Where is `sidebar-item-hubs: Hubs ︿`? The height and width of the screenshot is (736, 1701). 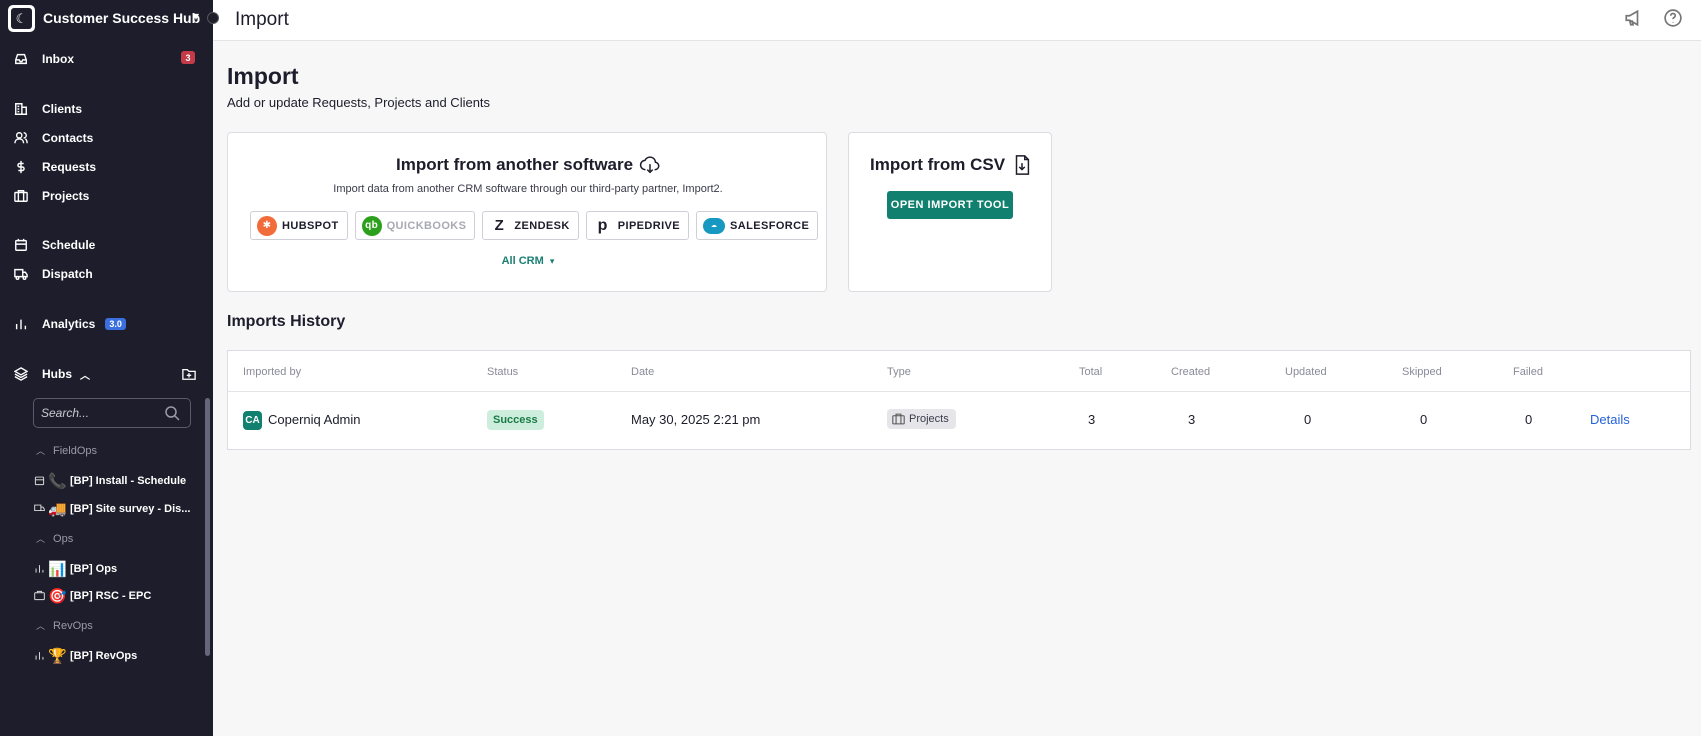
sidebar-item-hubs: Hubs ︿ is located at coordinates (51, 374).